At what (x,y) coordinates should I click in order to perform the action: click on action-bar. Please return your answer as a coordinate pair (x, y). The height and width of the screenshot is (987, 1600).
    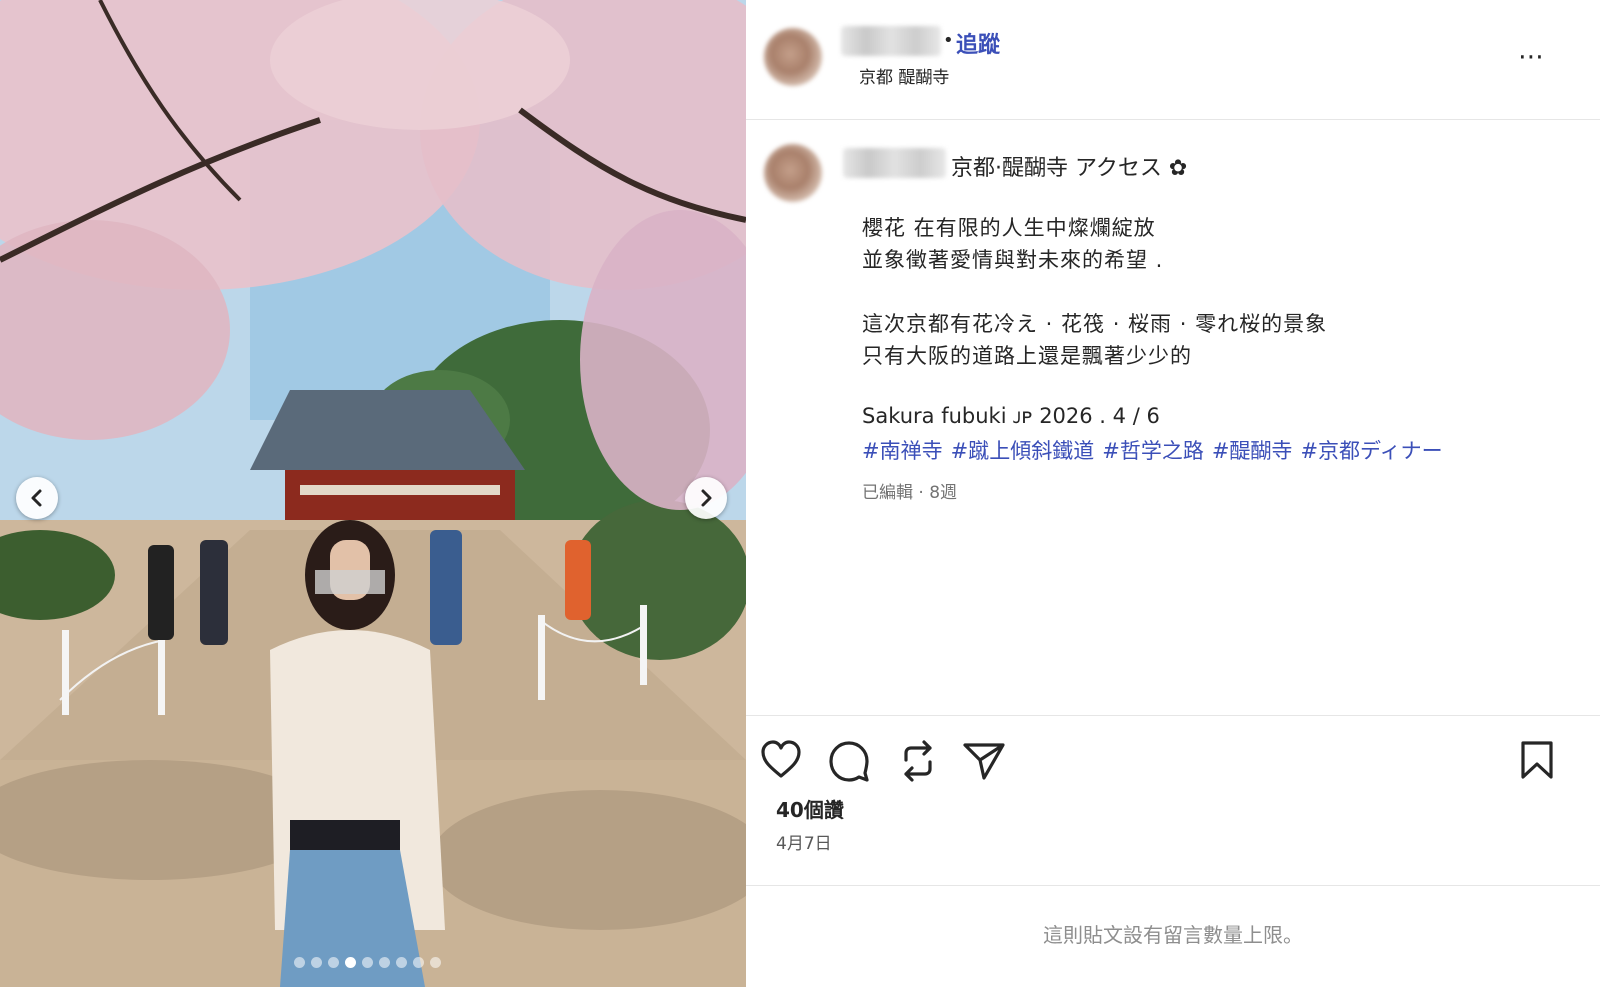
    Looking at the image, I should click on (1173, 750).